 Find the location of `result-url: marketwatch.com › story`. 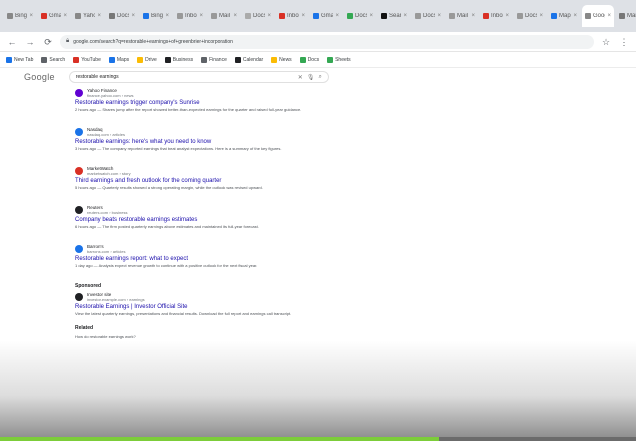

result-url: marketwatch.com › story is located at coordinates (109, 173).